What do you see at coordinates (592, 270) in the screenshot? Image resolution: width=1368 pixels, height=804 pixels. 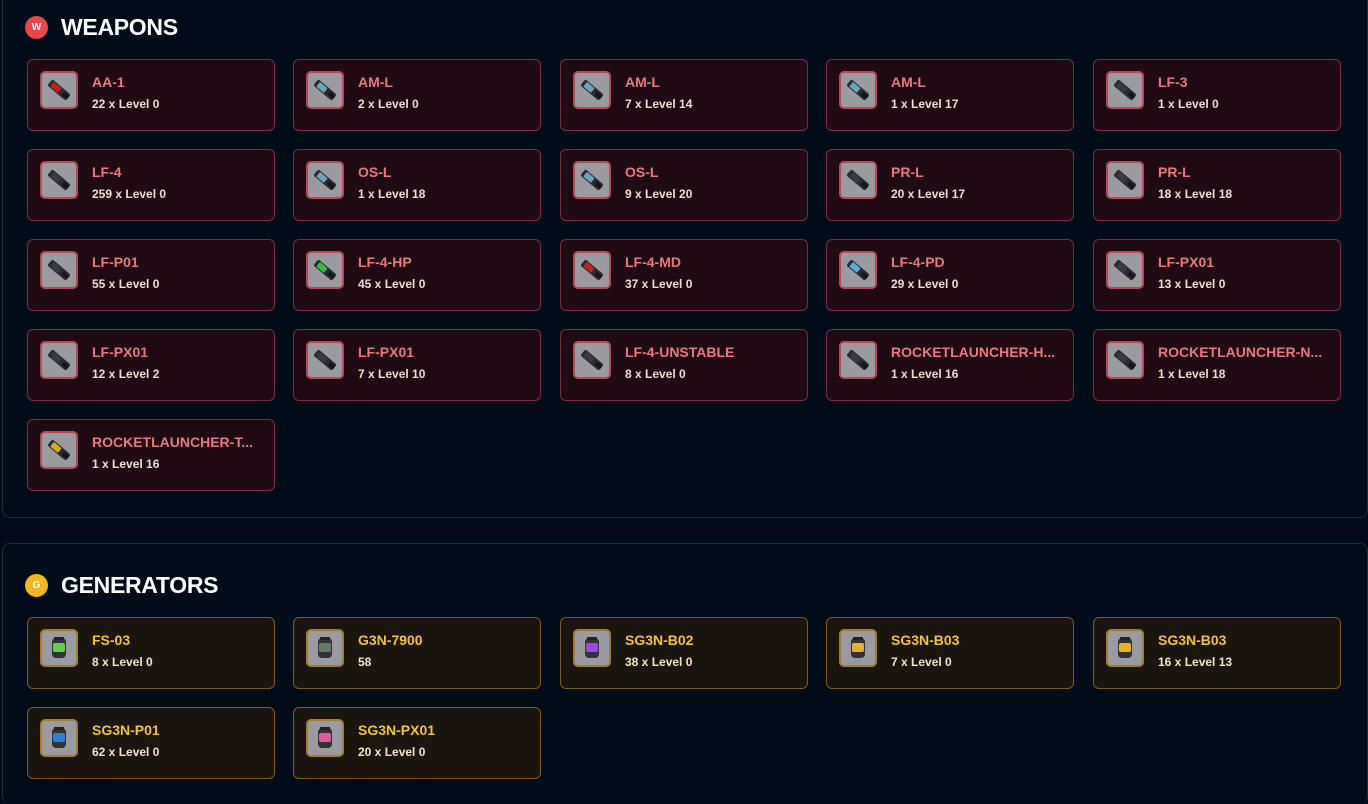 I see `red-laser-cannon-icon` at bounding box center [592, 270].